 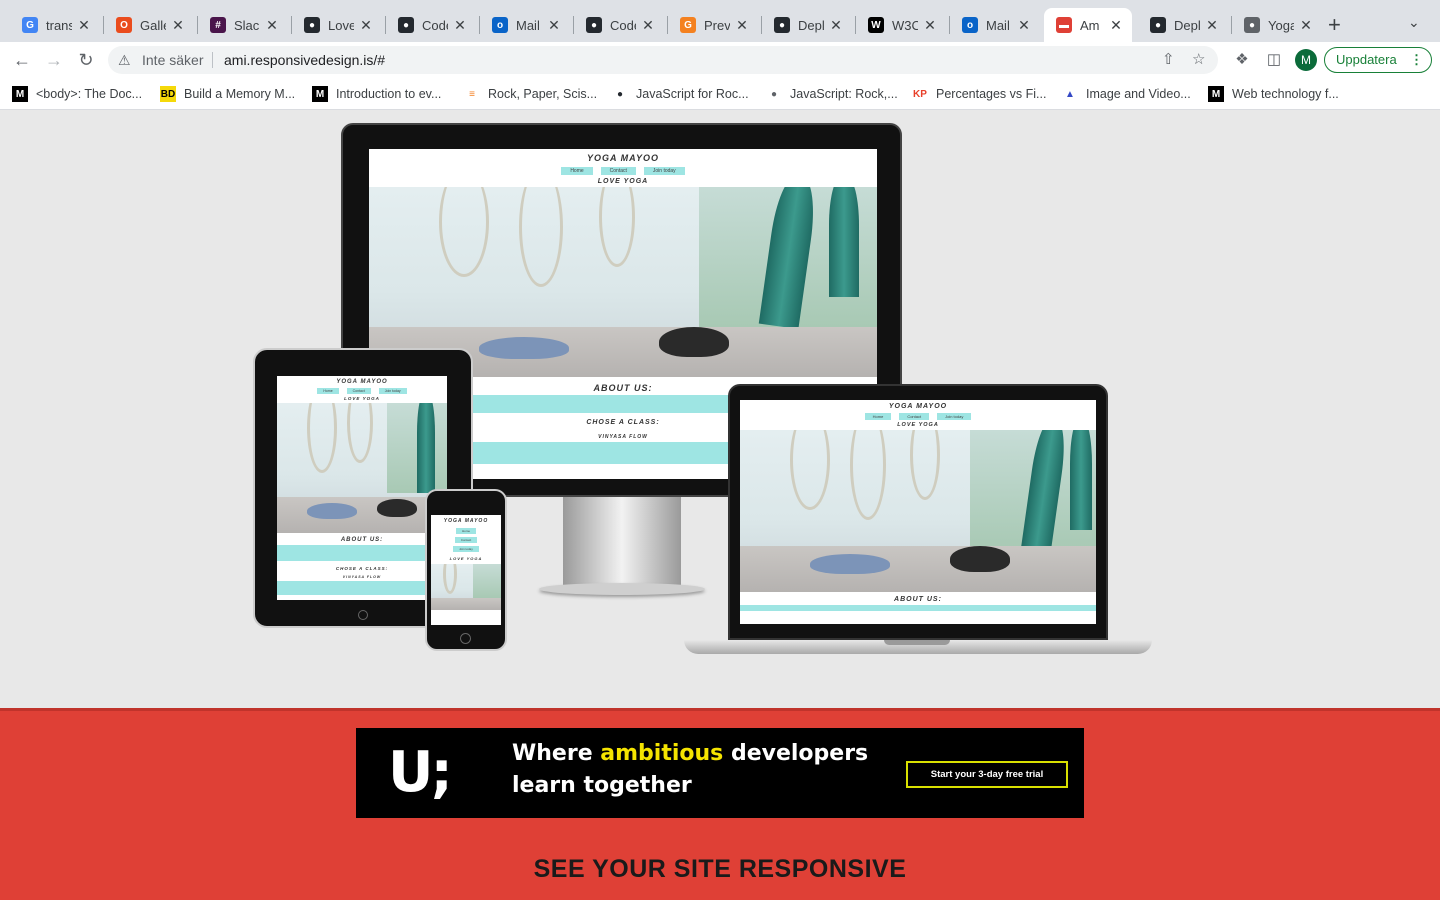 I want to click on phone-nav-contact: Contact, so click(x=466, y=540).